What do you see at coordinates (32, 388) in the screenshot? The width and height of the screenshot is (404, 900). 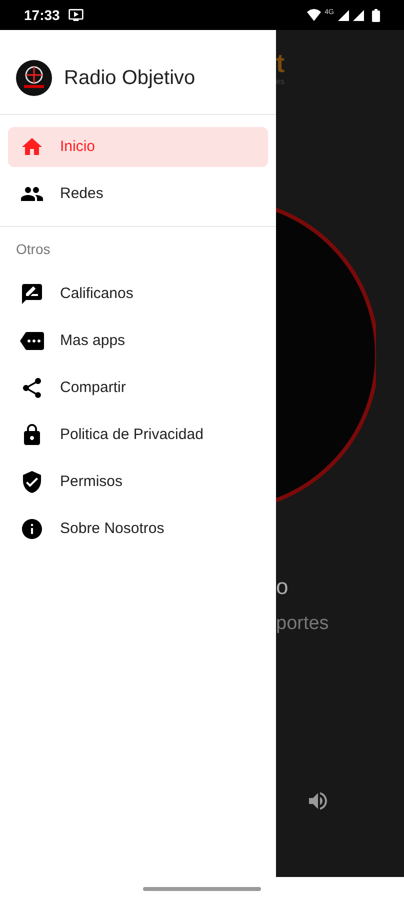 I see `share-icon` at bounding box center [32, 388].